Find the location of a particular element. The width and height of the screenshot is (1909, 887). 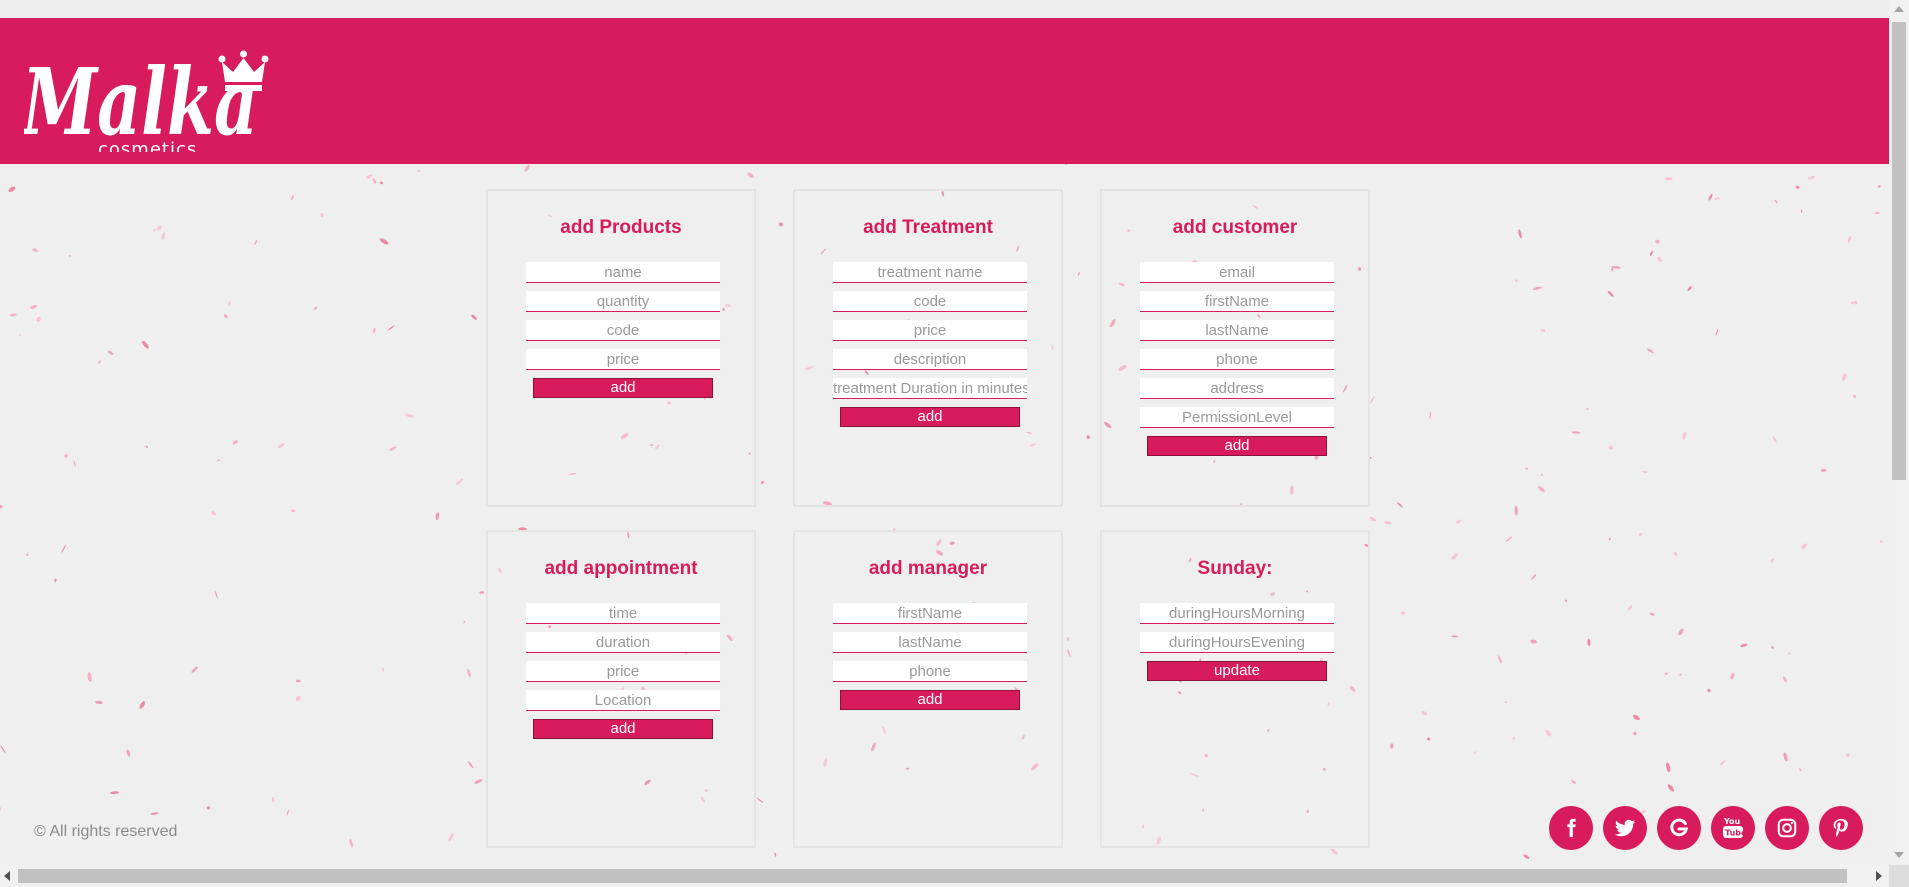

malka-logo: Malka cosmetics is located at coordinates (149, 92).